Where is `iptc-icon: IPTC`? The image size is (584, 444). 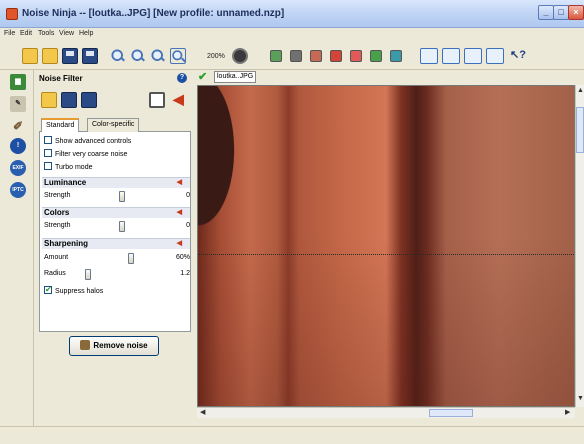
iptc-icon: IPTC is located at coordinates (18, 190).